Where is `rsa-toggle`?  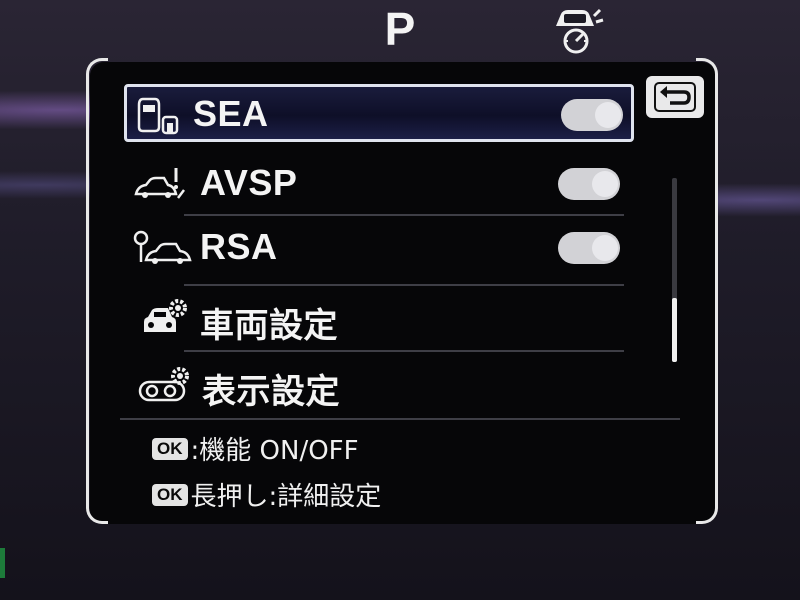
rsa-toggle is located at coordinates (589, 248).